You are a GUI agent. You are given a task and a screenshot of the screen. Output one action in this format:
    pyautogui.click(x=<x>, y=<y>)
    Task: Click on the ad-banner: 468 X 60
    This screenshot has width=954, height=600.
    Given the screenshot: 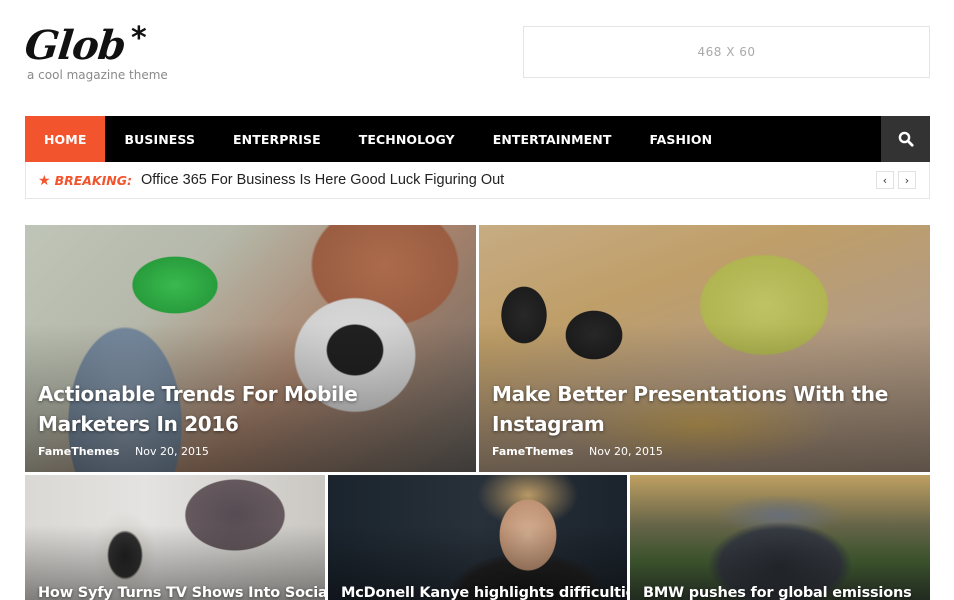 What is the action you would take?
    pyautogui.click(x=726, y=52)
    